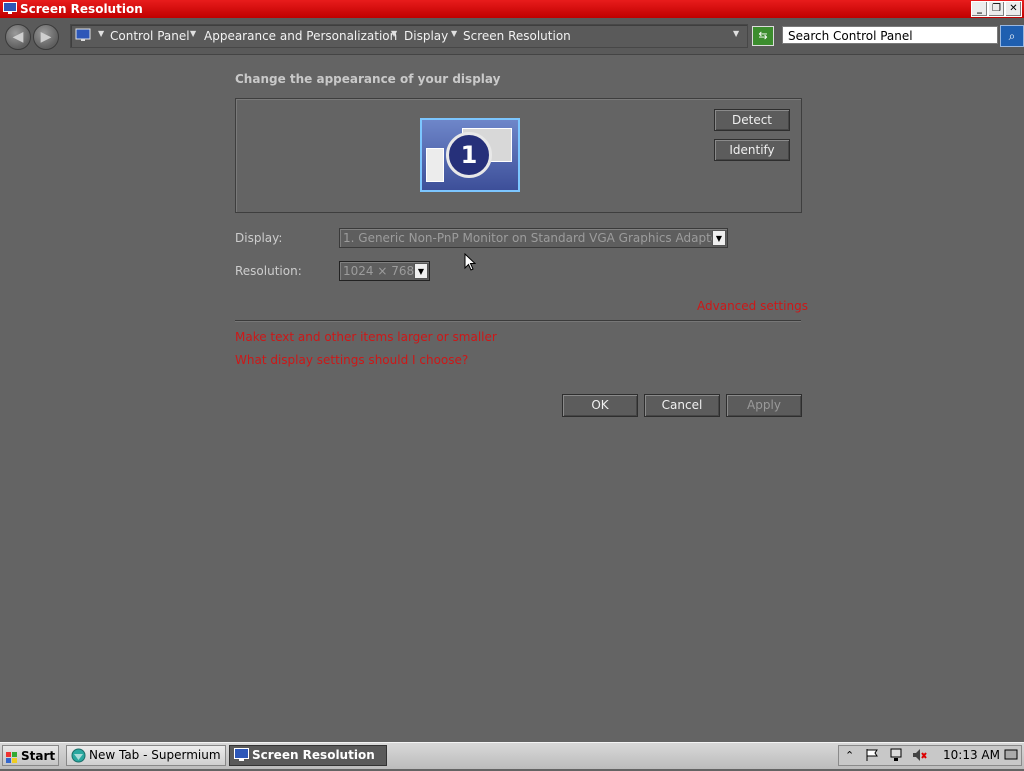 The height and width of the screenshot is (771, 1024). What do you see at coordinates (930, 755) in the screenshot?
I see `system-tray: ⌃ 10:13 AM` at bounding box center [930, 755].